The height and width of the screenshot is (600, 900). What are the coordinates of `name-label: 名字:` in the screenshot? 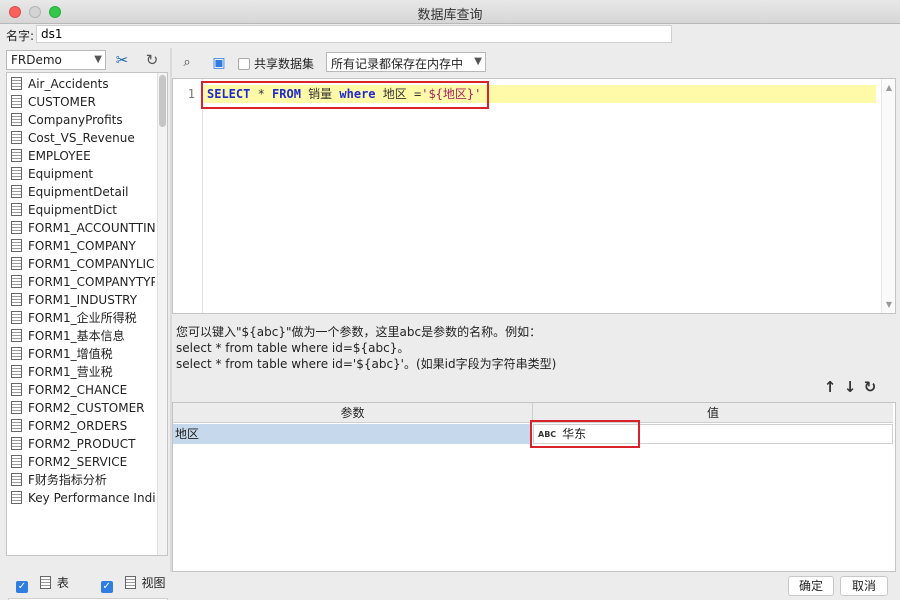 It's located at (20, 36).